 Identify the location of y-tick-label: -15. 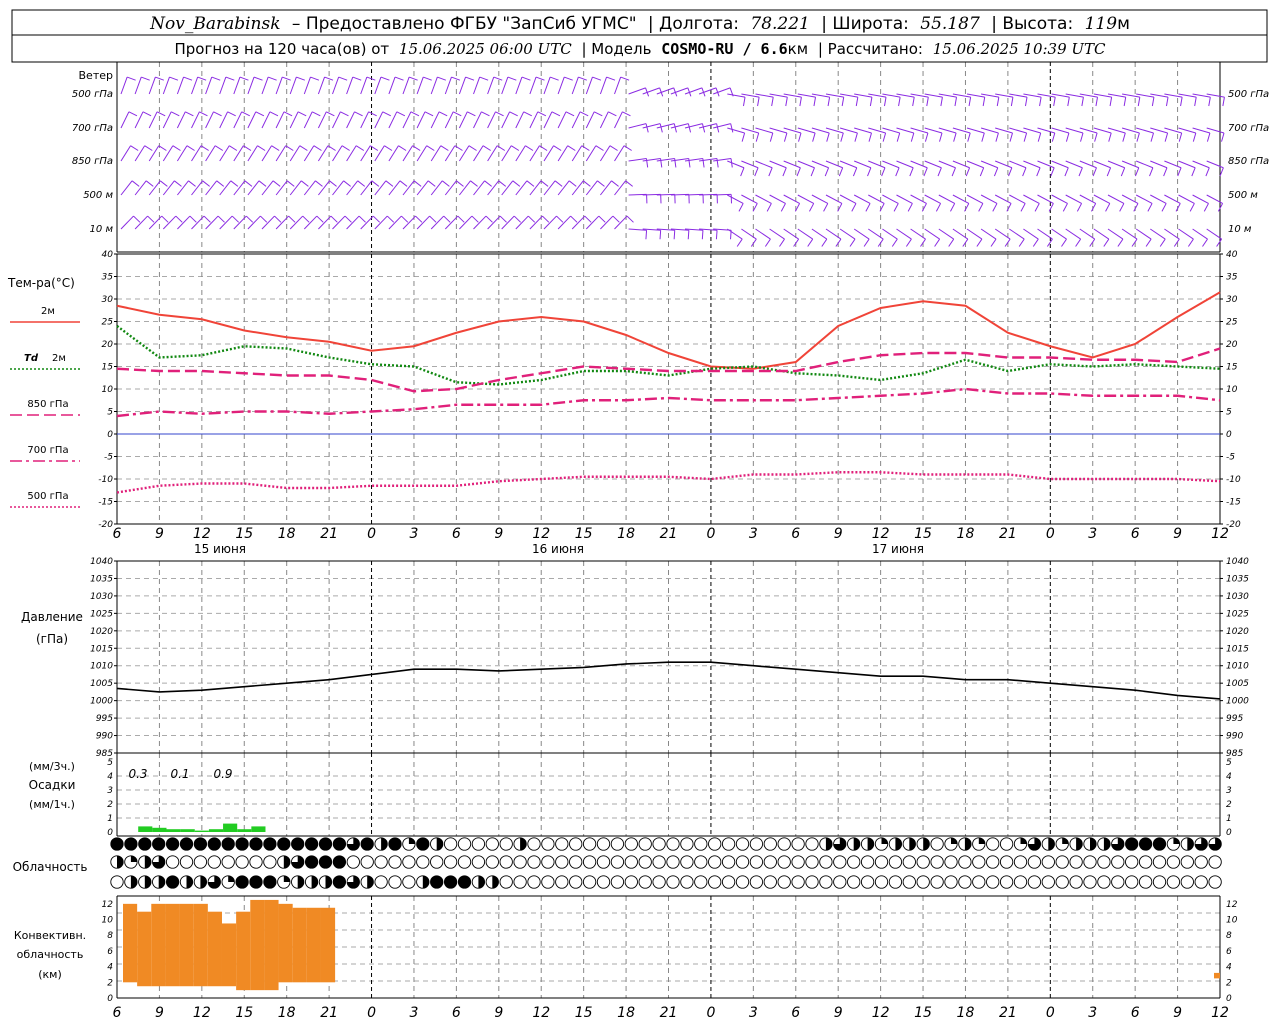
(105, 503).